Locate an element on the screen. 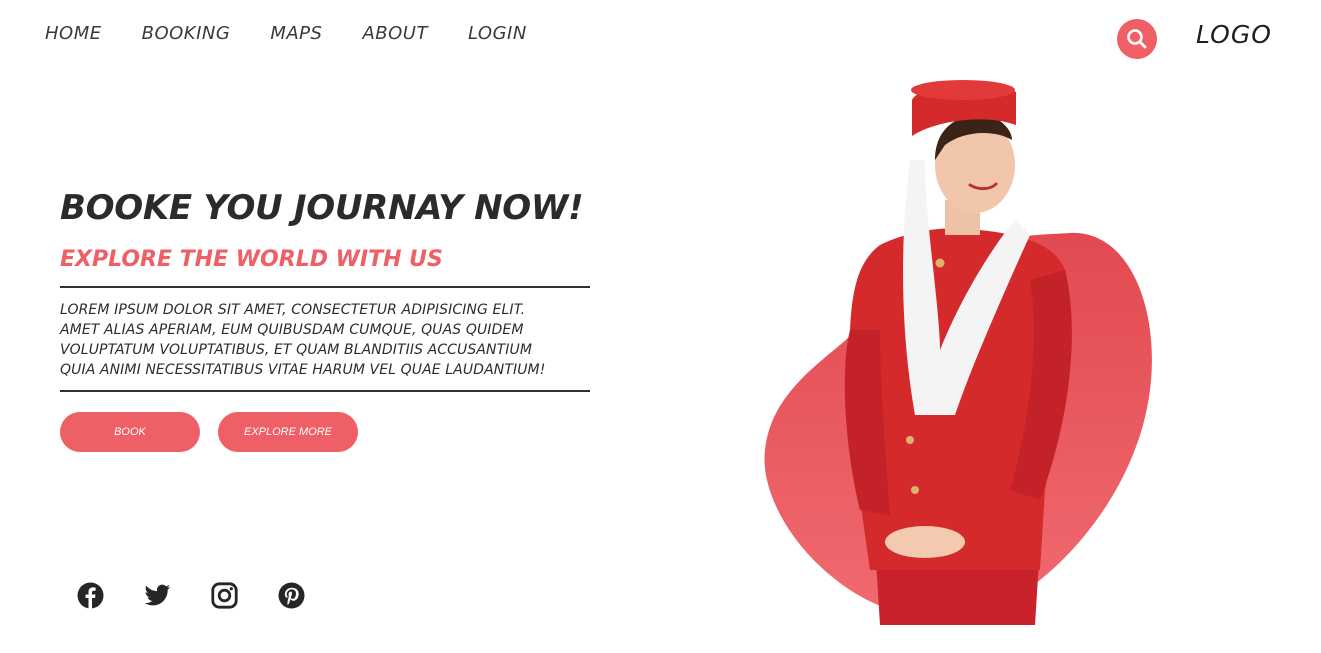  pinterest-link is located at coordinates (291, 595).